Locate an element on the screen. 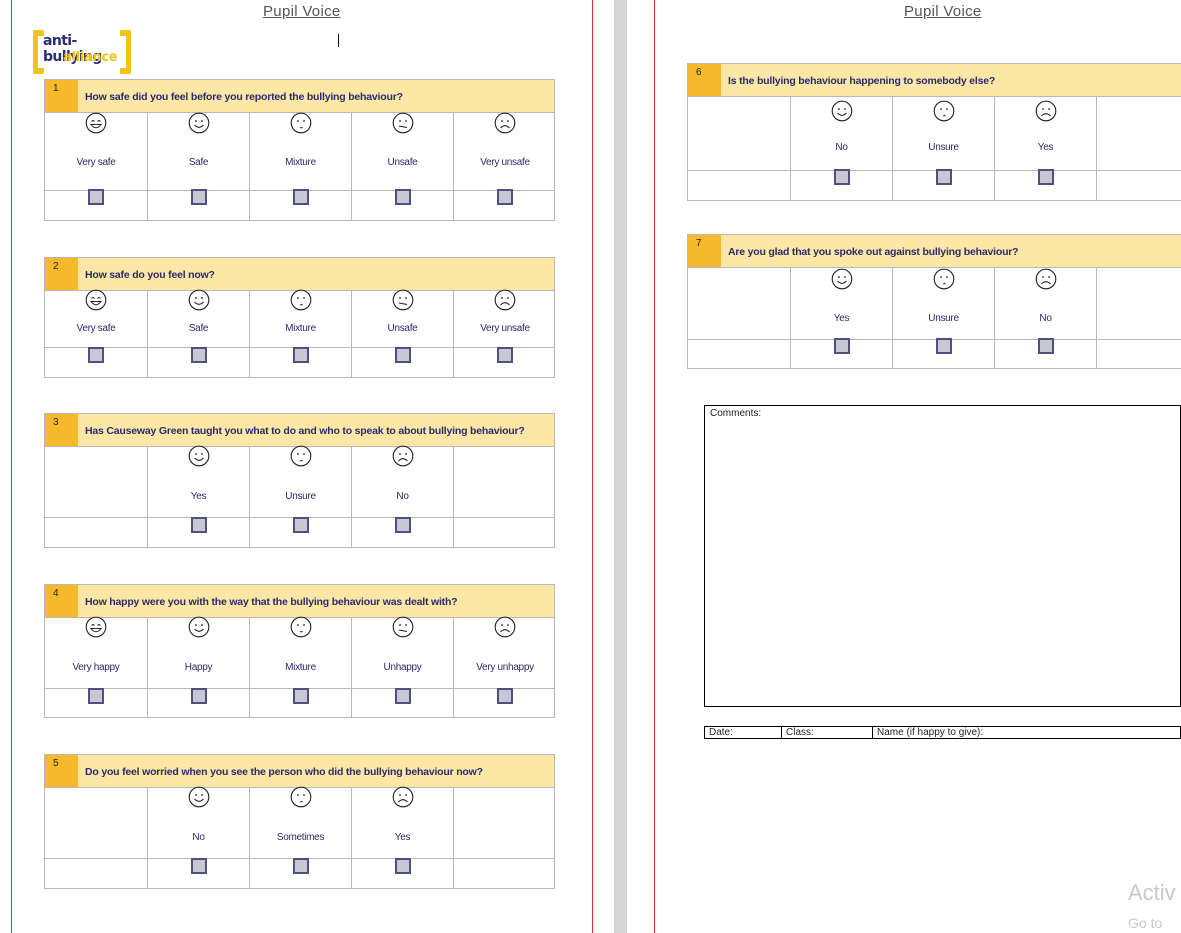 The height and width of the screenshot is (933, 1181). question-number: 3 is located at coordinates (61, 430).